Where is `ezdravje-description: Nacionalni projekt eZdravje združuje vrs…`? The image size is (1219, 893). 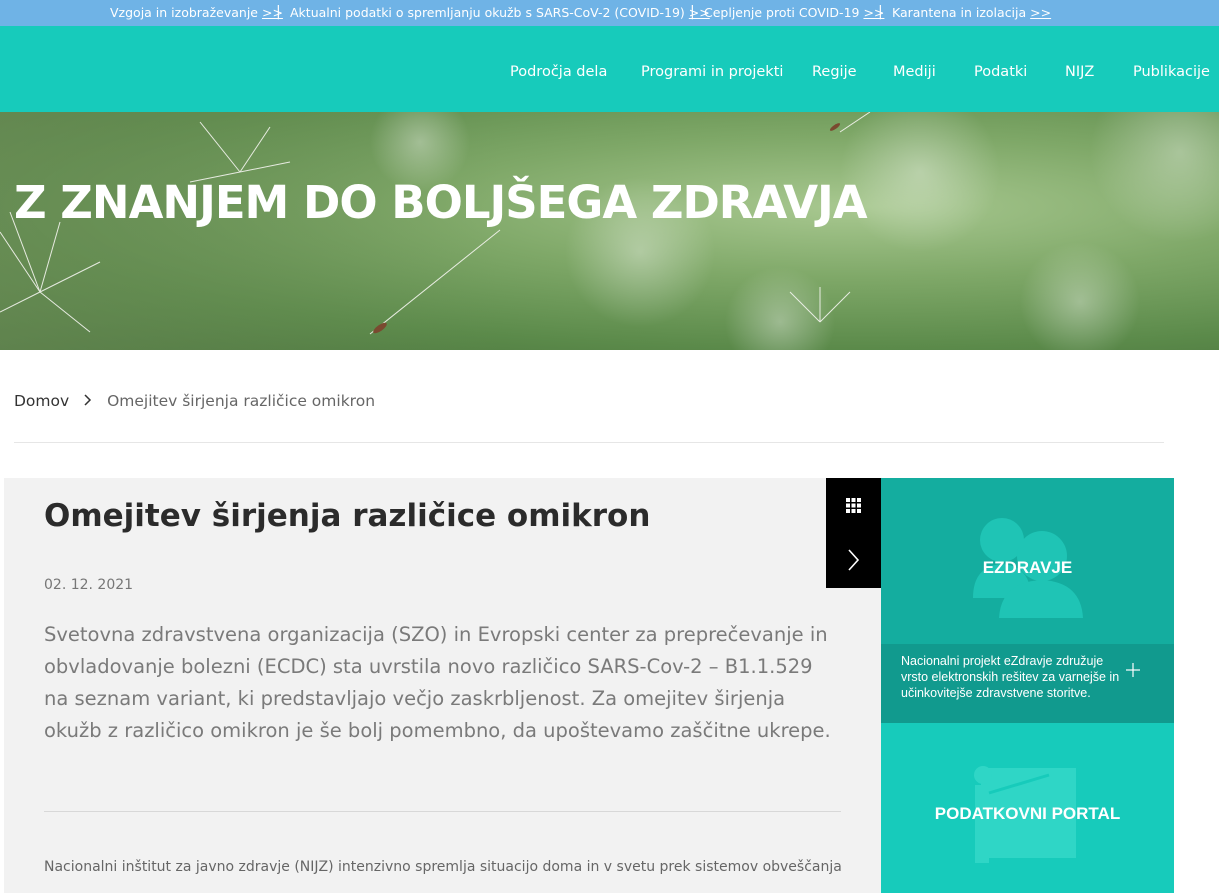 ezdravje-description: Nacionalni projekt eZdravje združuje vrs… is located at coordinates (1010, 677).